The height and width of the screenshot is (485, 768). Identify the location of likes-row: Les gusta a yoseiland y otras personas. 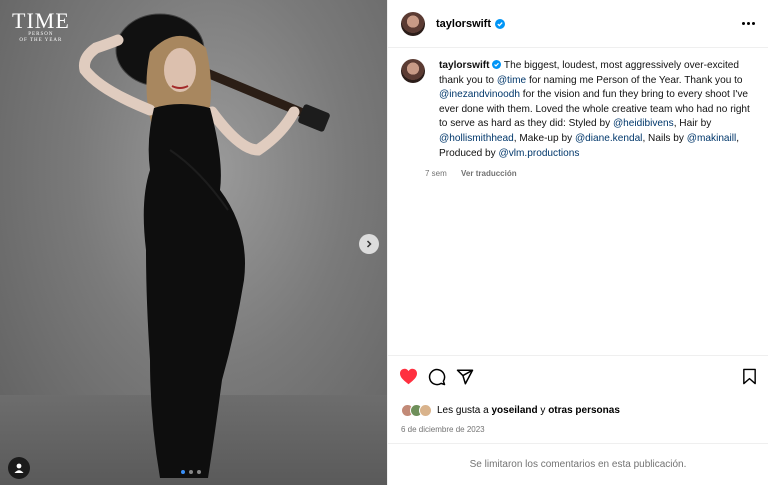
(578, 410).